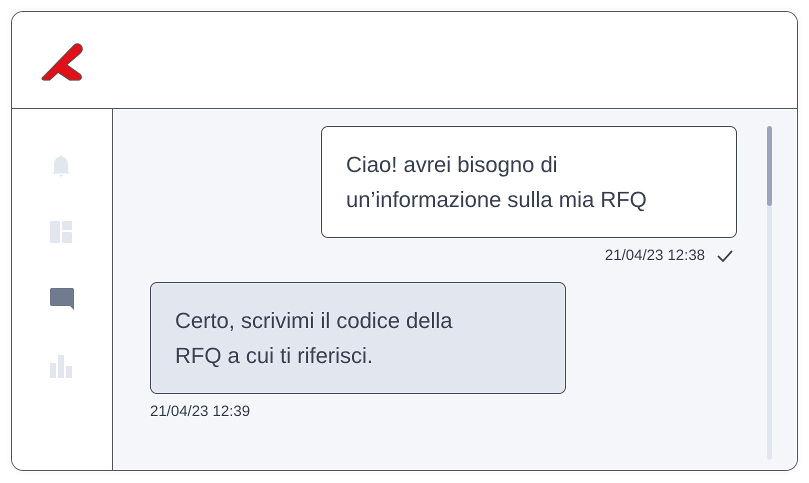 The height and width of the screenshot is (483, 809). I want to click on message-bubble: Certo, scrivimi il codice della RFQ a cui ti riferisci., so click(358, 338).